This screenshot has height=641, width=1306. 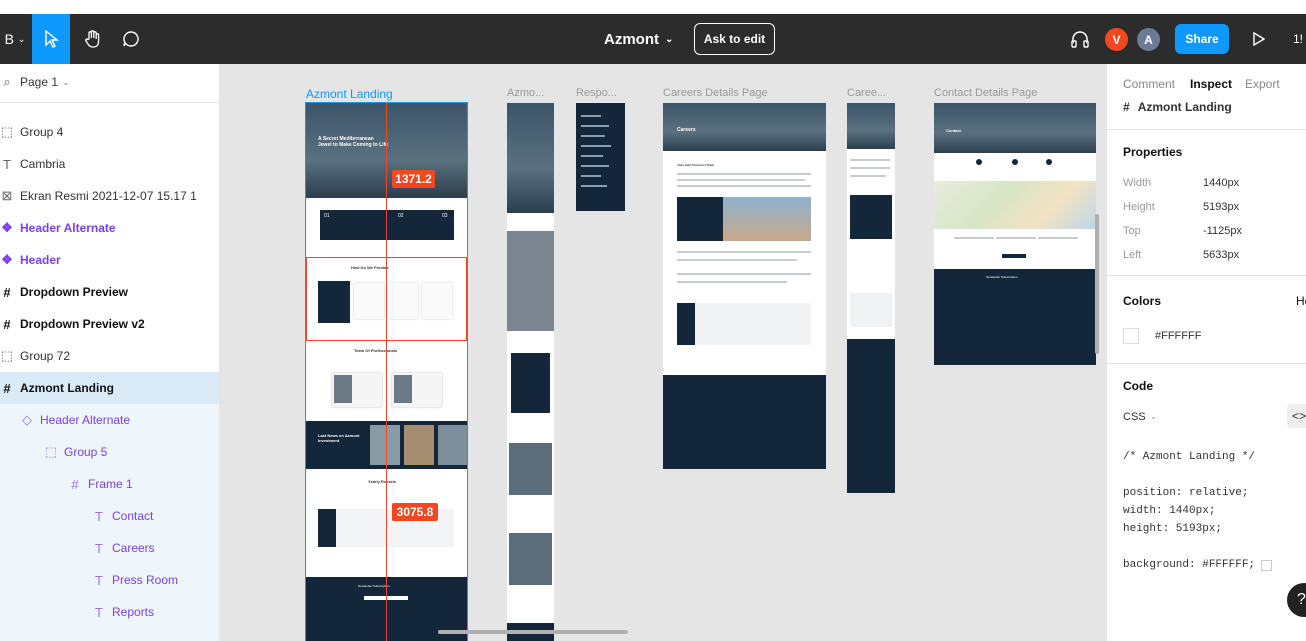 I want to click on layer-label: Reports, so click(x=133, y=612).